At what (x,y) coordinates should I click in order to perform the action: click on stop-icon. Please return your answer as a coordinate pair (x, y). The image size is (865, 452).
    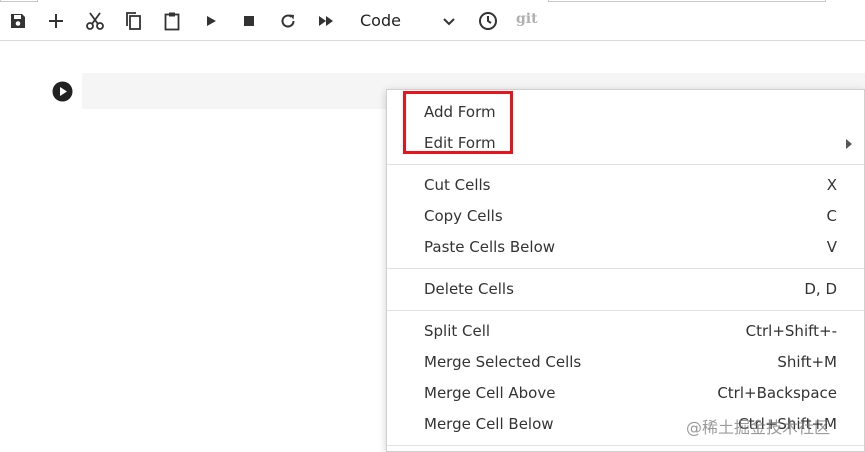
    Looking at the image, I should click on (249, 21).